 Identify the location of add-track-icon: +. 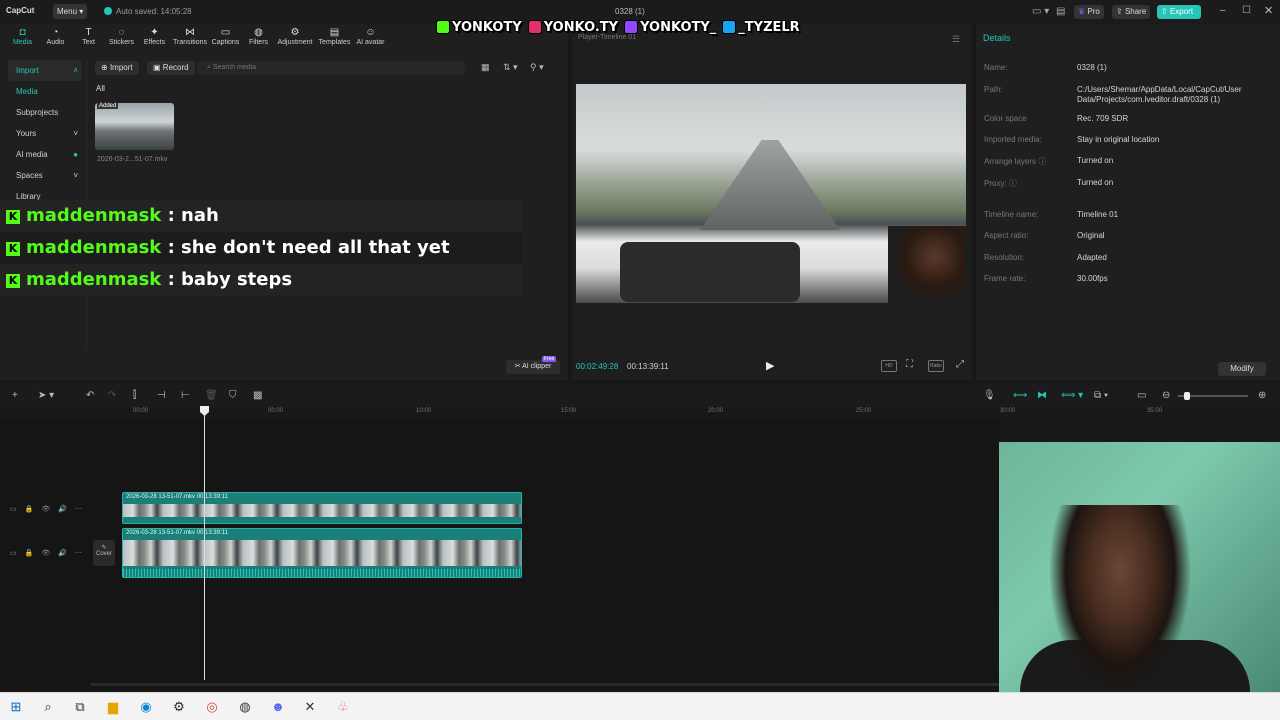
(15, 395).